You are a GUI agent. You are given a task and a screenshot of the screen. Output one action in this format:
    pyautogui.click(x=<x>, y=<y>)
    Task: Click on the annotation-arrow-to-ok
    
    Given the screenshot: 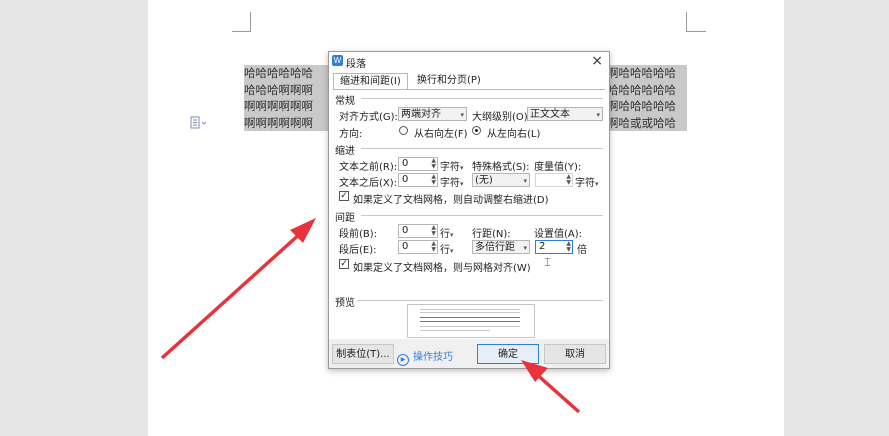 What is the action you would take?
    pyautogui.click(x=551, y=387)
    